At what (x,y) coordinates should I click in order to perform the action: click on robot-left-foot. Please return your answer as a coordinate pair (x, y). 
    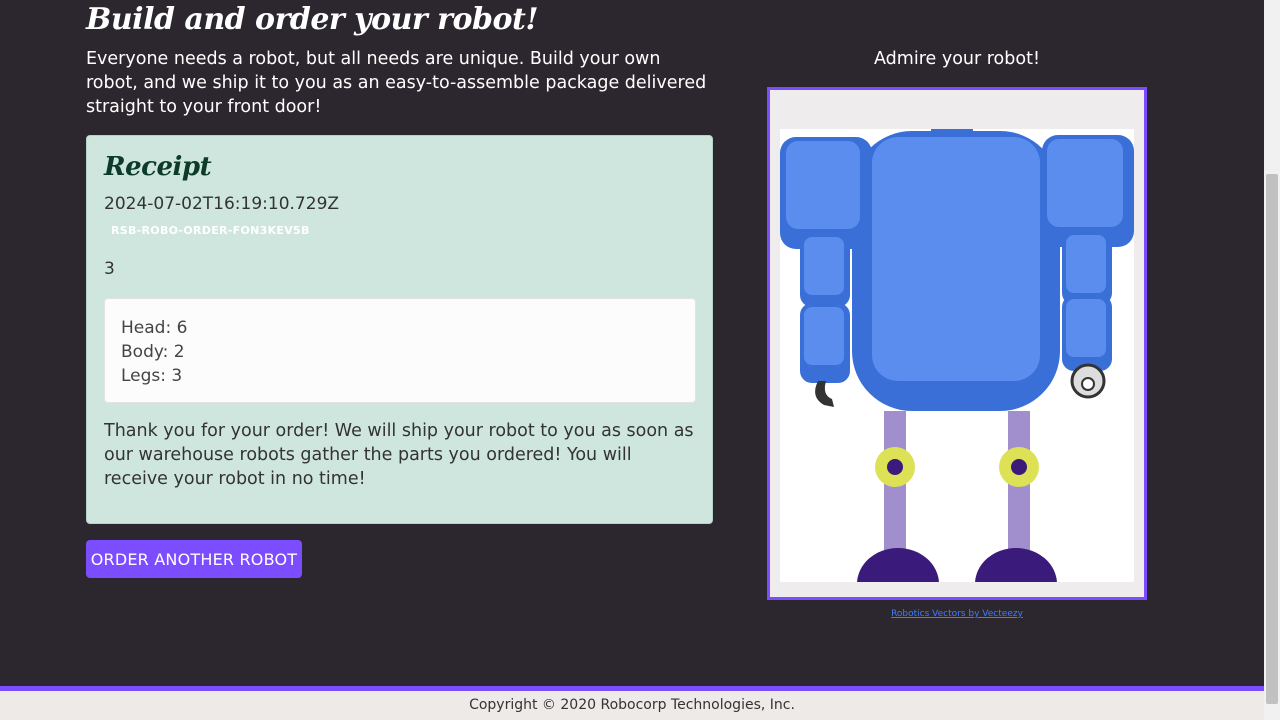
    Looking at the image, I should click on (898, 565).